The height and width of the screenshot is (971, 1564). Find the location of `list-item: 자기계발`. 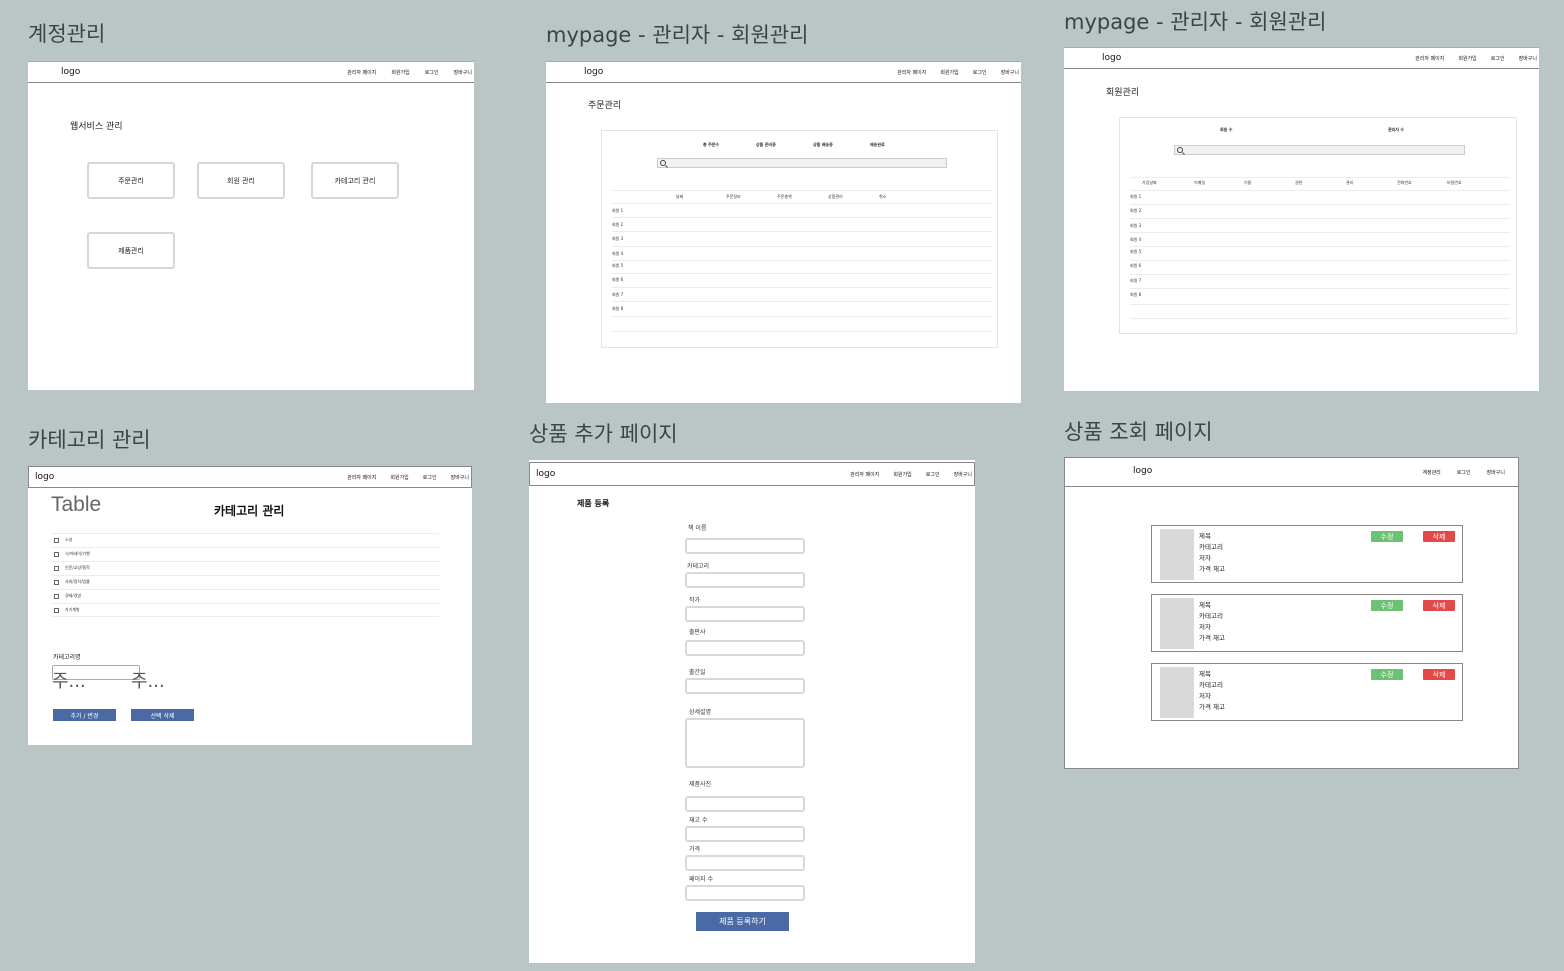

list-item: 자기계발 is located at coordinates (67, 610).